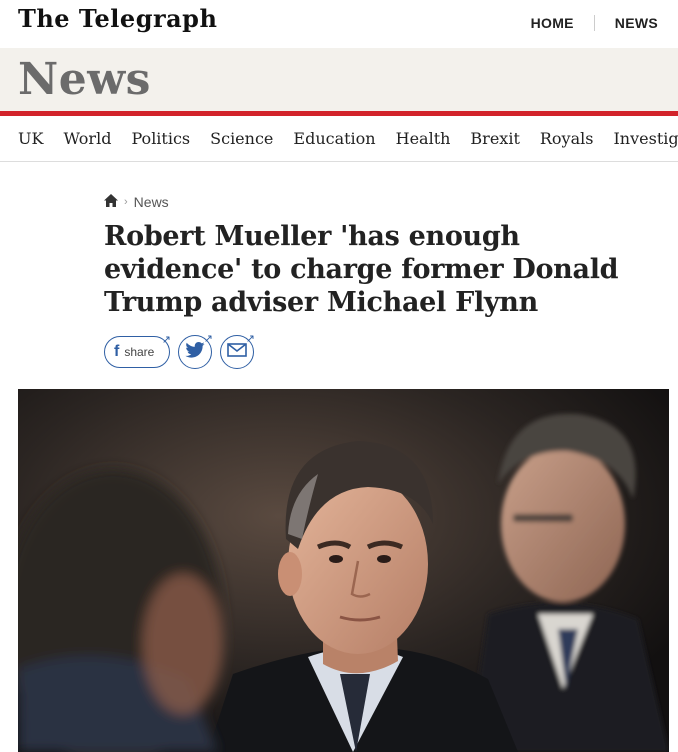 This screenshot has height=752, width=678. What do you see at coordinates (117, 18) in the screenshot?
I see `telegraph-logo: The Telegraph` at bounding box center [117, 18].